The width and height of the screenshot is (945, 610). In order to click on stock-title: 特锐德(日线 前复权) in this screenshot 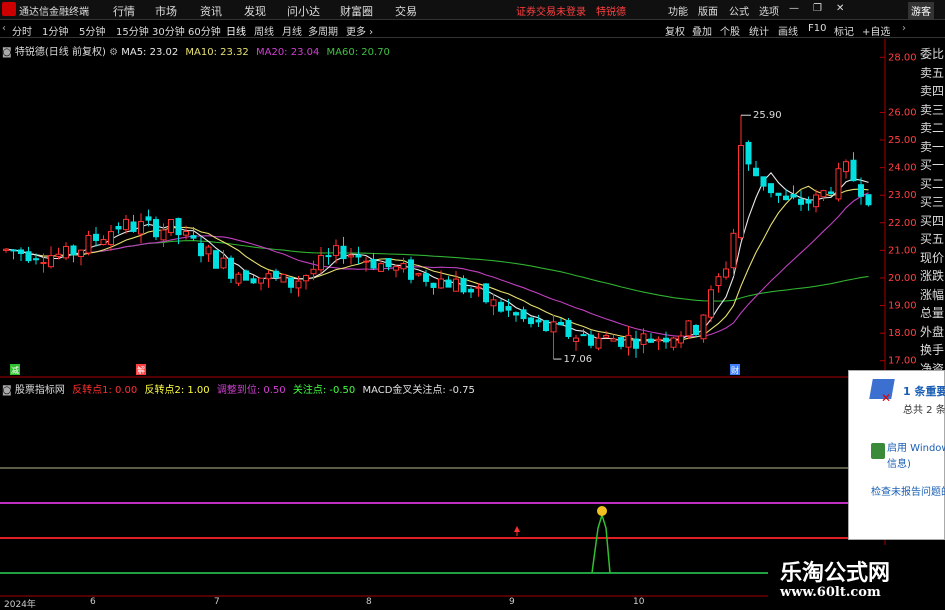, I will do `click(60, 52)`.